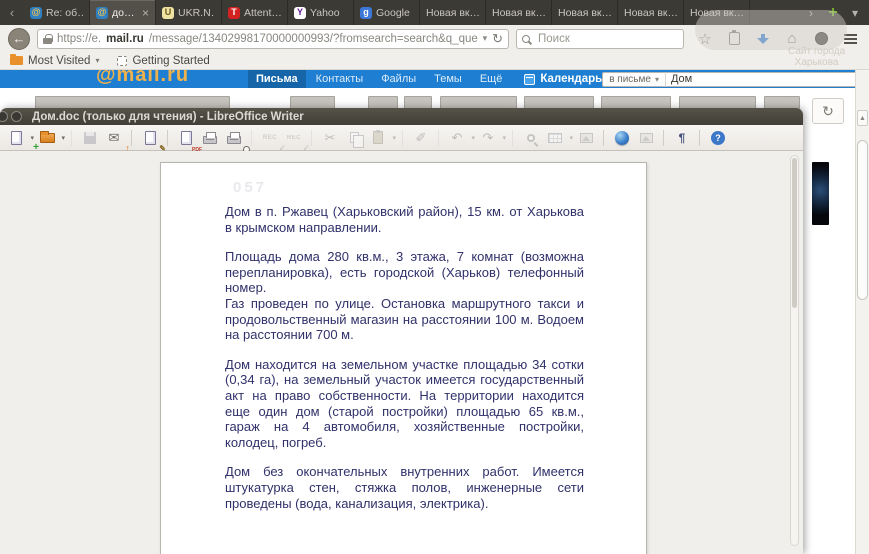 This screenshot has width=869, height=554. I want to click on nav-icons: ☆ ⌂, so click(777, 39).